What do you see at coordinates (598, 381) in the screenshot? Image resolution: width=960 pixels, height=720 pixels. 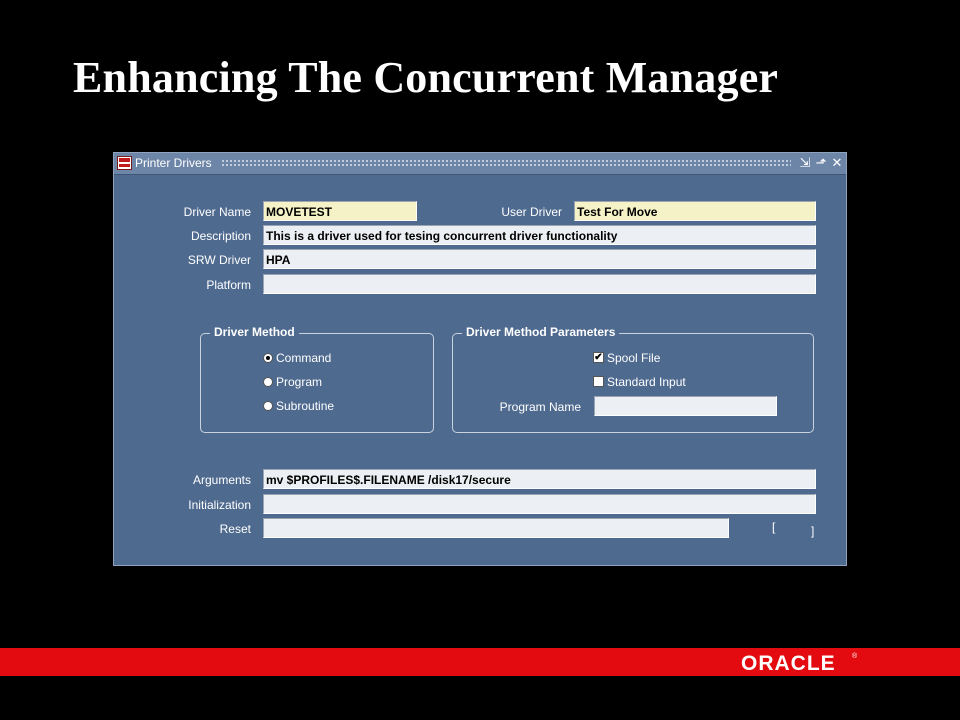 I see `standard-input-checkbox` at bounding box center [598, 381].